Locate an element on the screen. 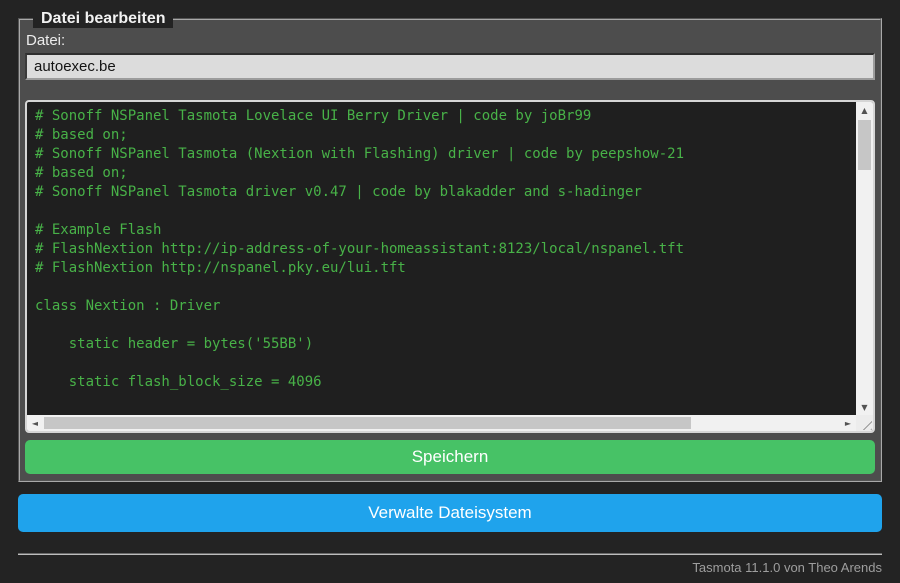 The image size is (900, 583). vertical-scroll-thumb is located at coordinates (864, 145).